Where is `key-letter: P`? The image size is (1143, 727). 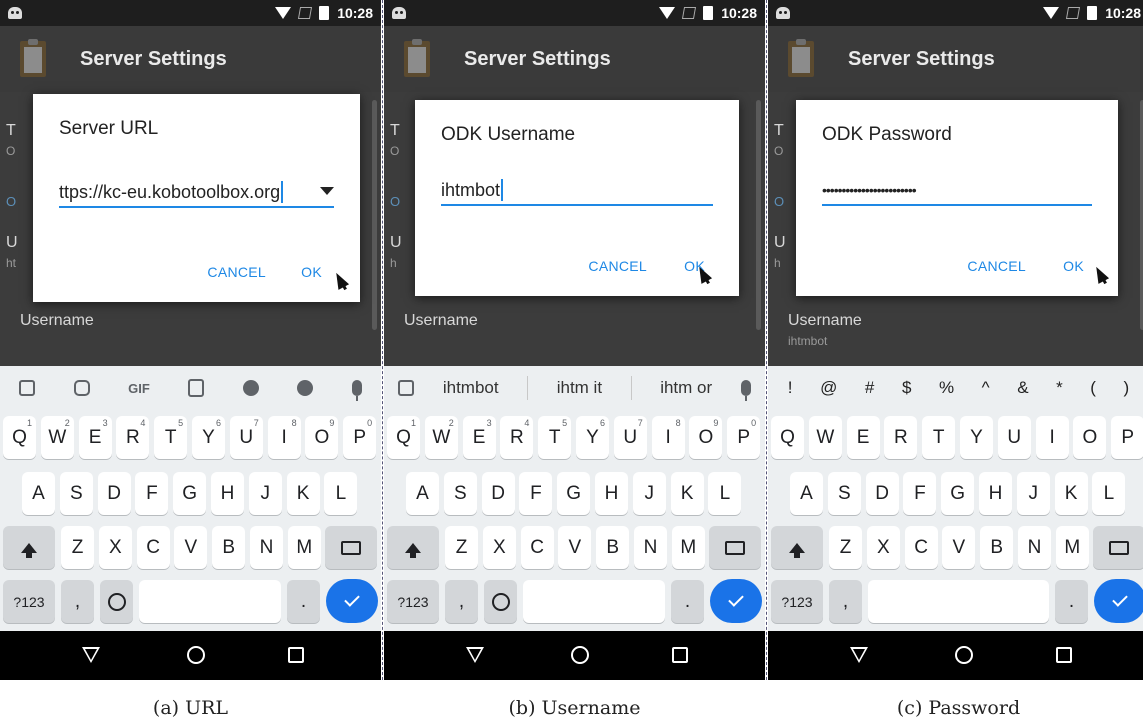
key-letter: P is located at coordinates (1127, 437).